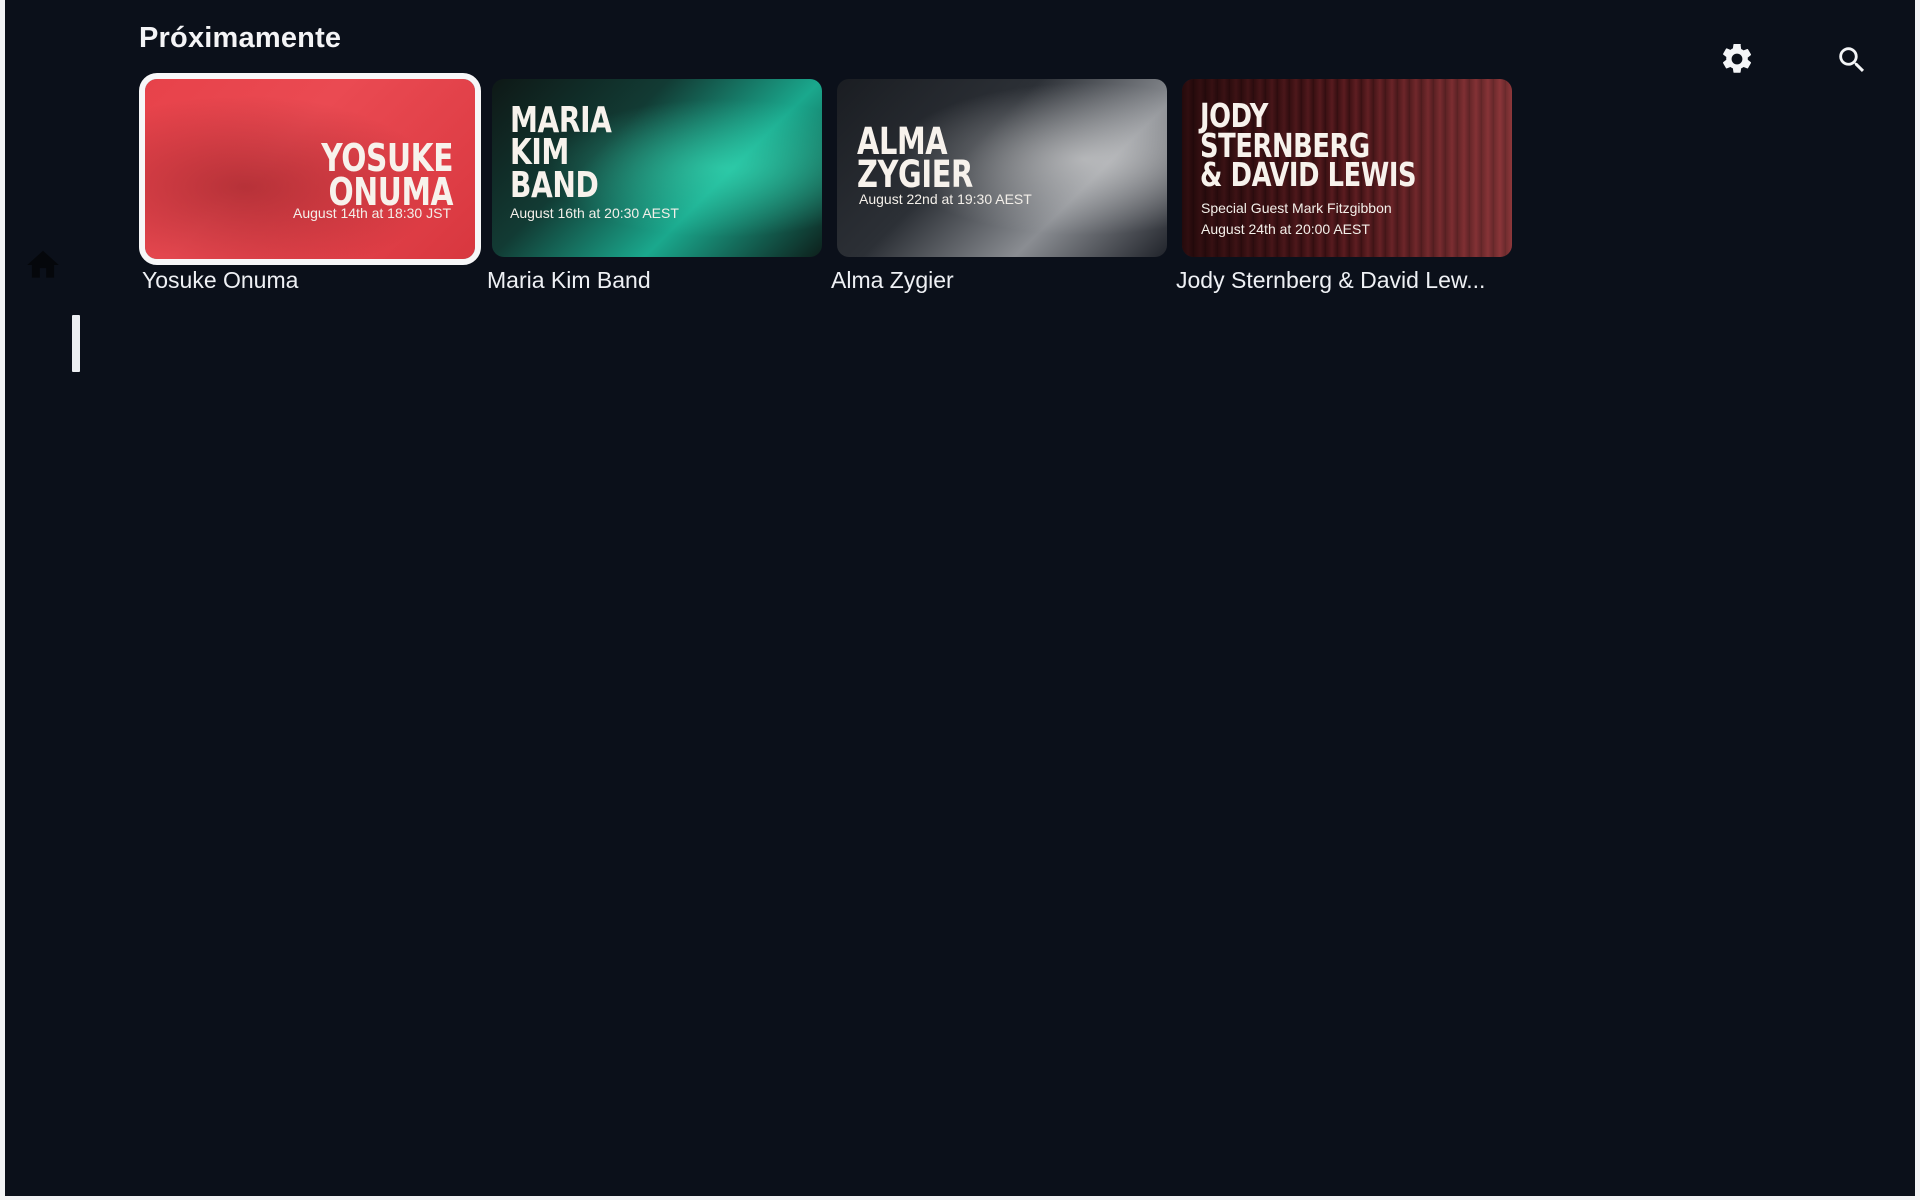 The image size is (1920, 1200). I want to click on poster-date: August 24th at 20:00 AEST, so click(1285, 229).